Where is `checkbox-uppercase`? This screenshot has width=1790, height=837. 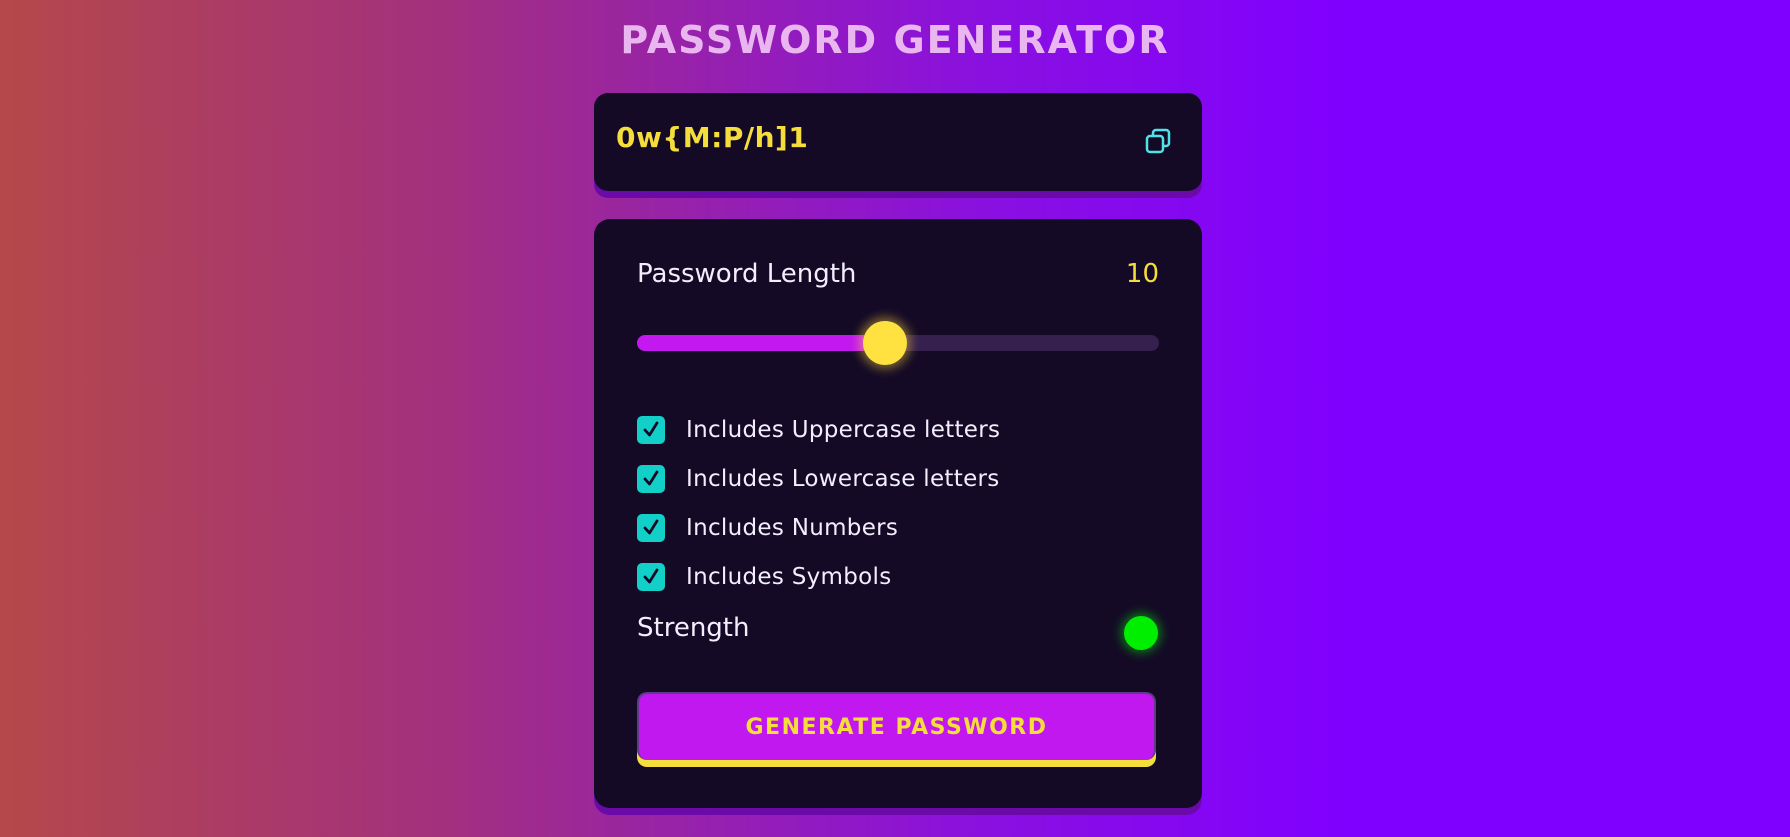 checkbox-uppercase is located at coordinates (651, 429).